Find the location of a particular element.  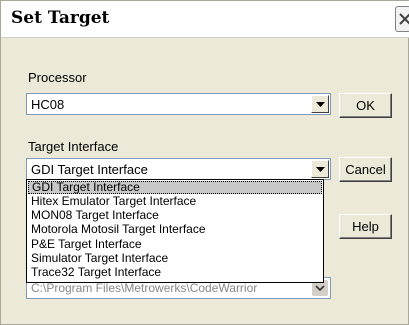

title-bar: Set Target is located at coordinates (205, 19).